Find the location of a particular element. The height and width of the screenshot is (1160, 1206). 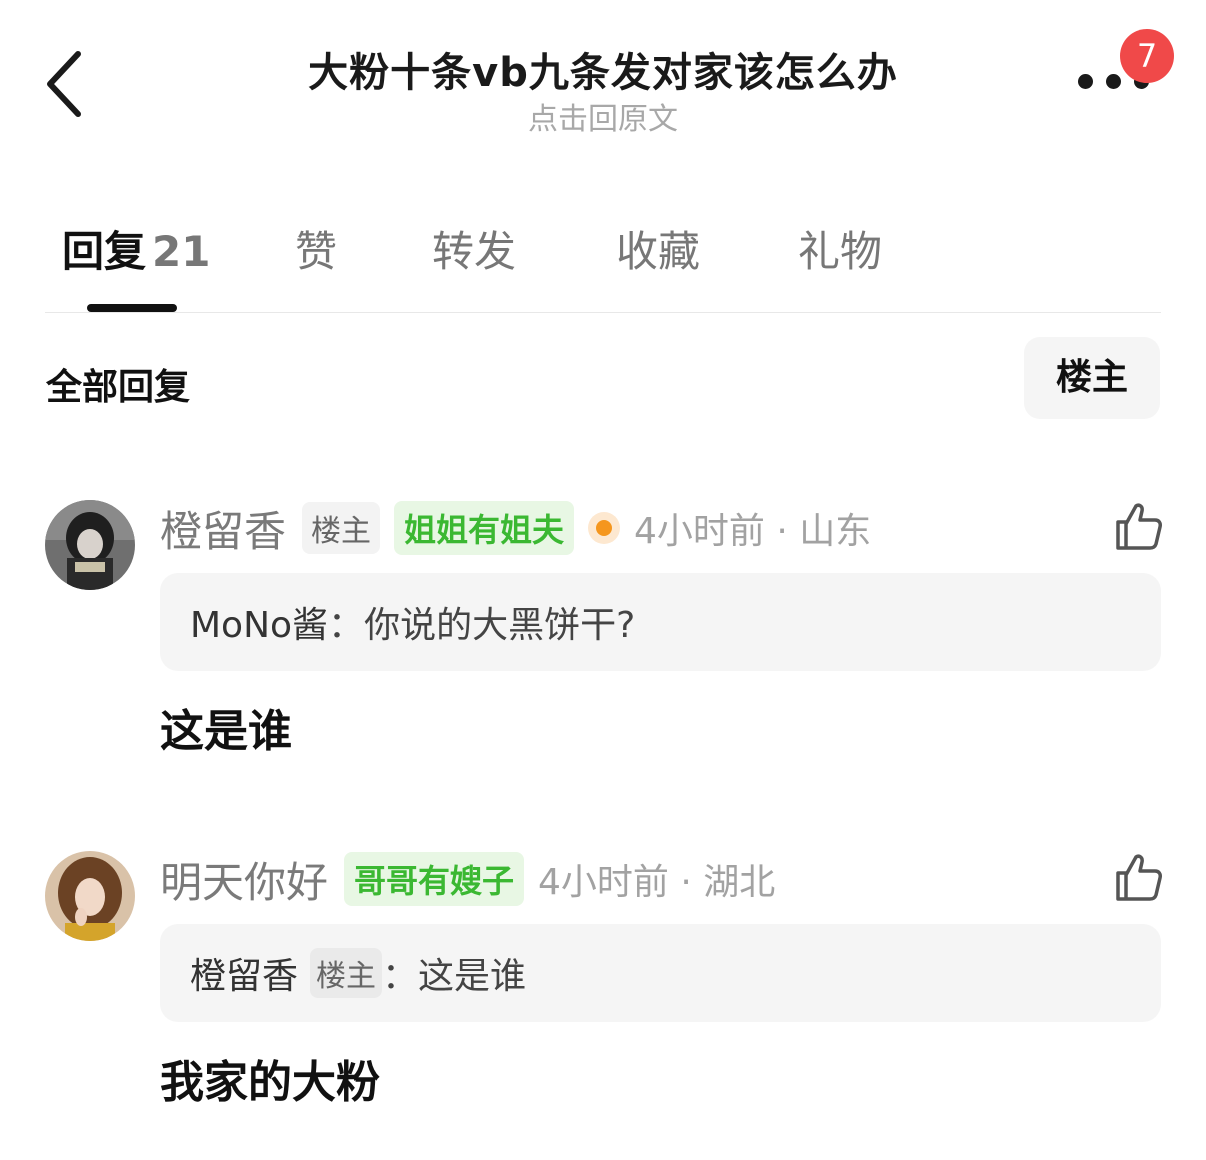

tab-replies: 回复 21 is located at coordinates (136, 248).